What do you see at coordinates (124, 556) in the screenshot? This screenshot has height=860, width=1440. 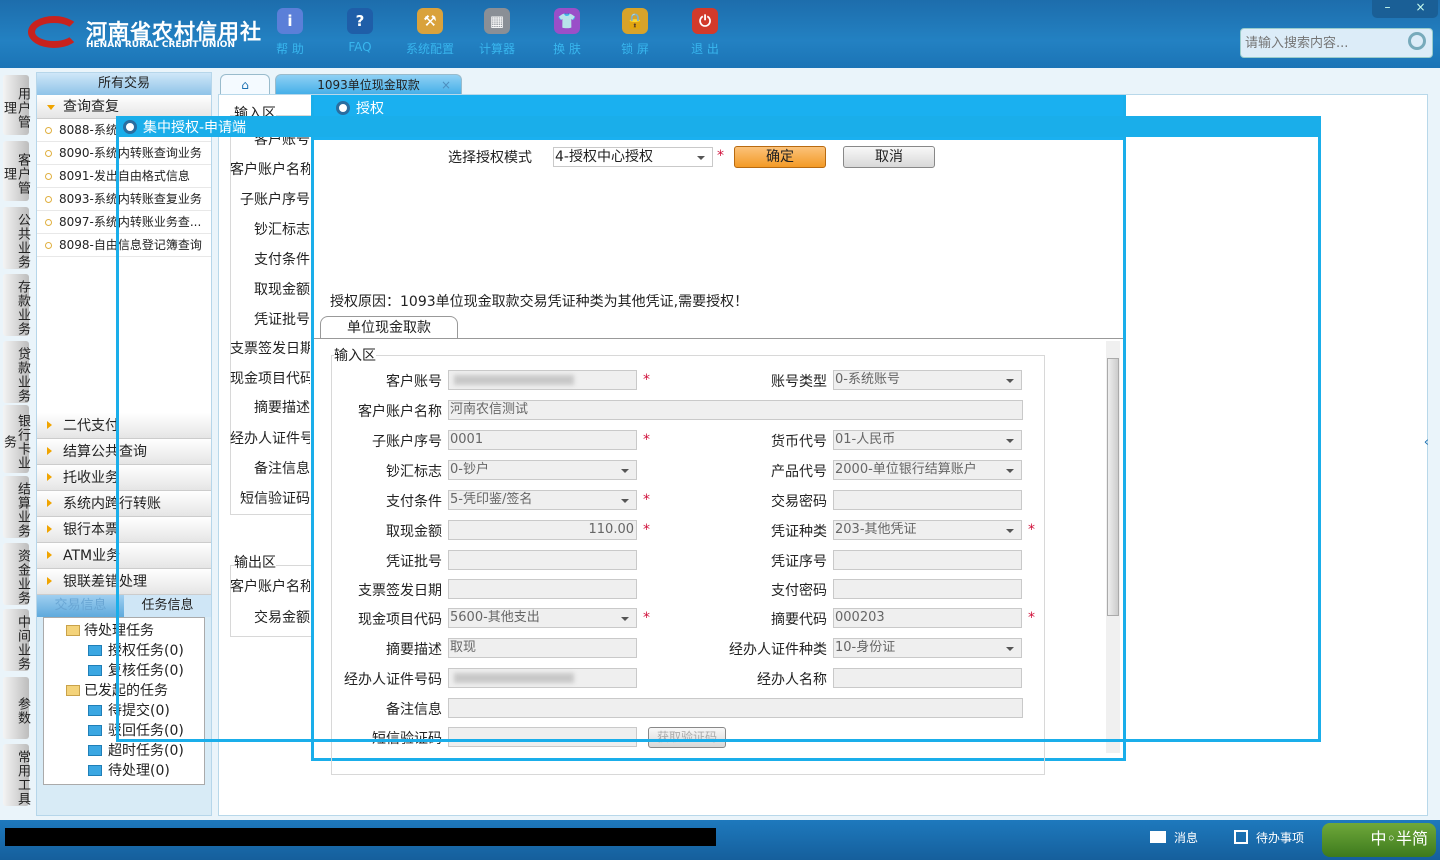 I see `sidebar-category: ATM业务` at bounding box center [124, 556].